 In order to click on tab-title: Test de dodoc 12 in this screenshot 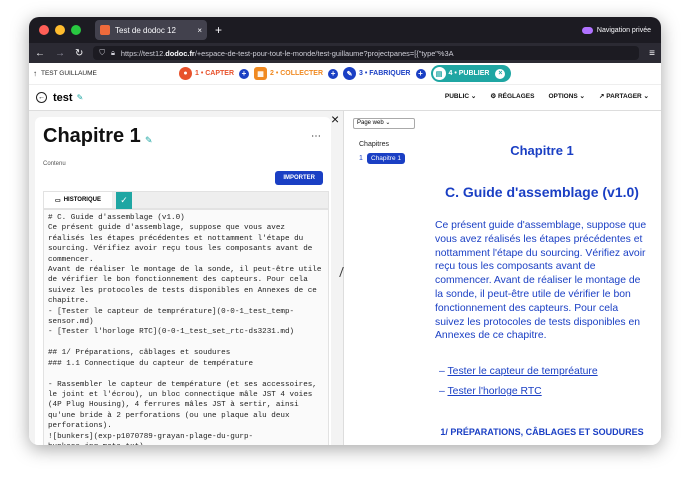, I will do `click(145, 30)`.